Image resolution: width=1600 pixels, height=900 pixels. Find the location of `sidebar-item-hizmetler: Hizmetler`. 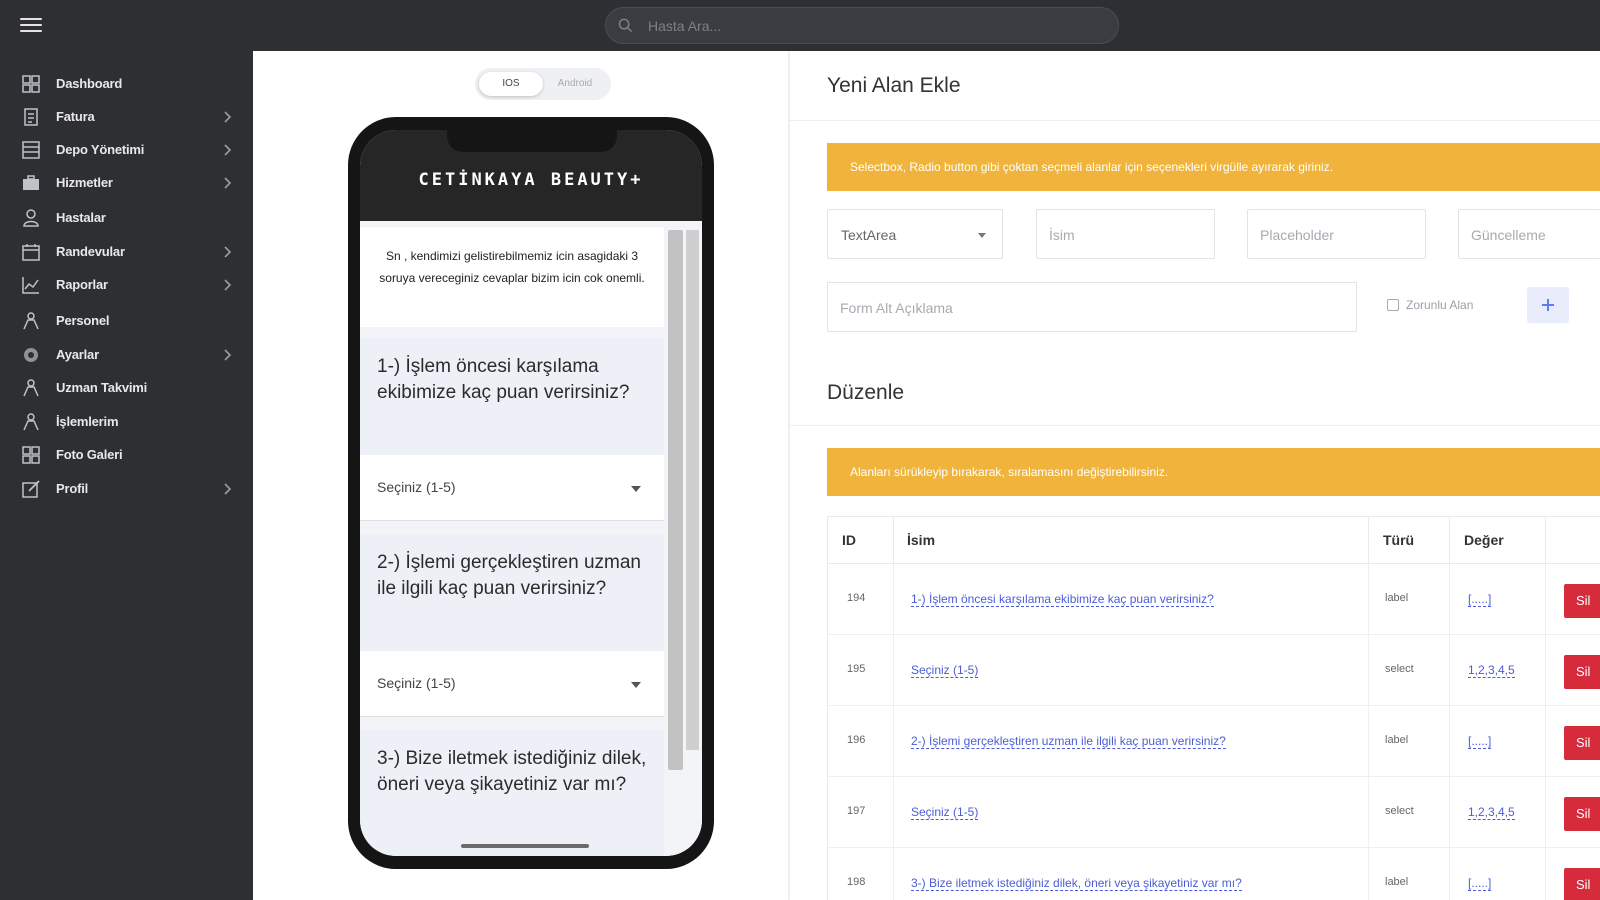

sidebar-item-hizmetler: Hizmetler is located at coordinates (126, 183).